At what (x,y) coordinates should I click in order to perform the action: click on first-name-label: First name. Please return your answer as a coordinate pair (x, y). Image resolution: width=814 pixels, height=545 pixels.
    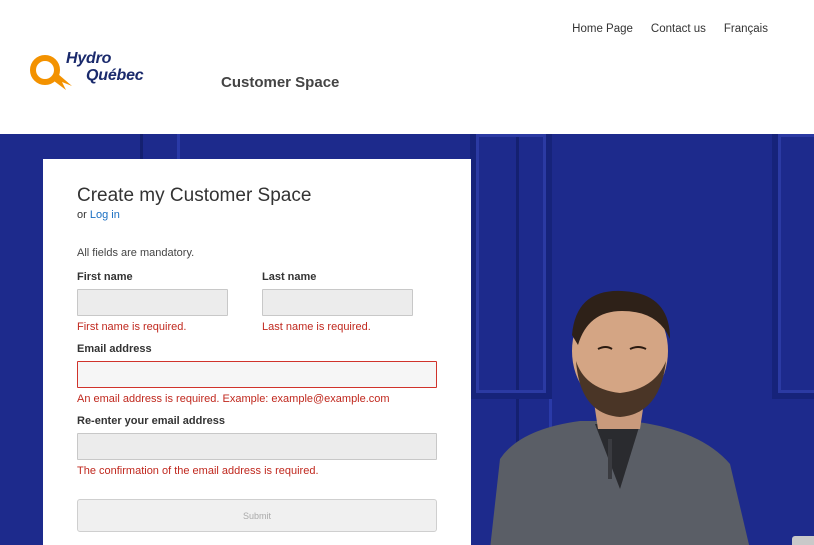
    Looking at the image, I should click on (105, 277).